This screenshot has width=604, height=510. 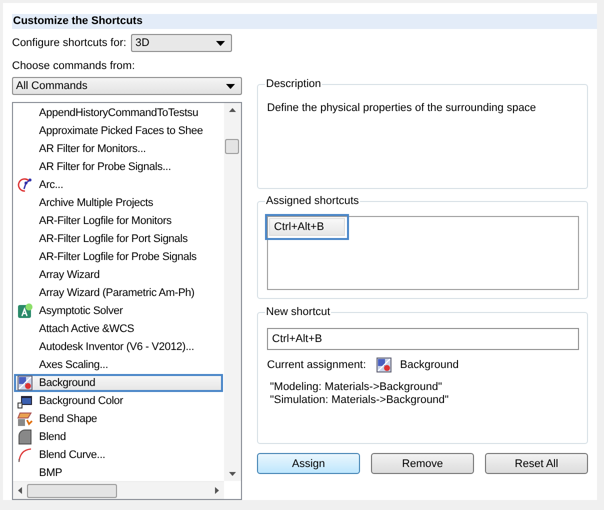 What do you see at coordinates (118, 472) in the screenshot?
I see `command-item: BMP` at bounding box center [118, 472].